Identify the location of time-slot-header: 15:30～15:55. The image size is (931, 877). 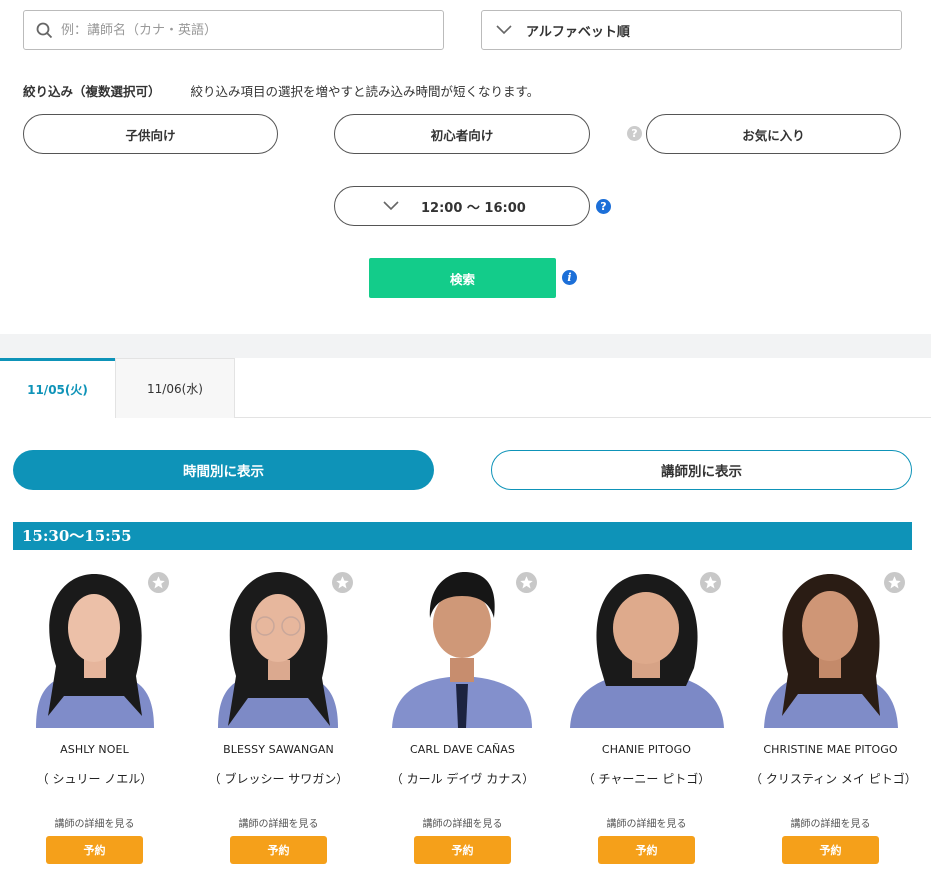
(462, 536).